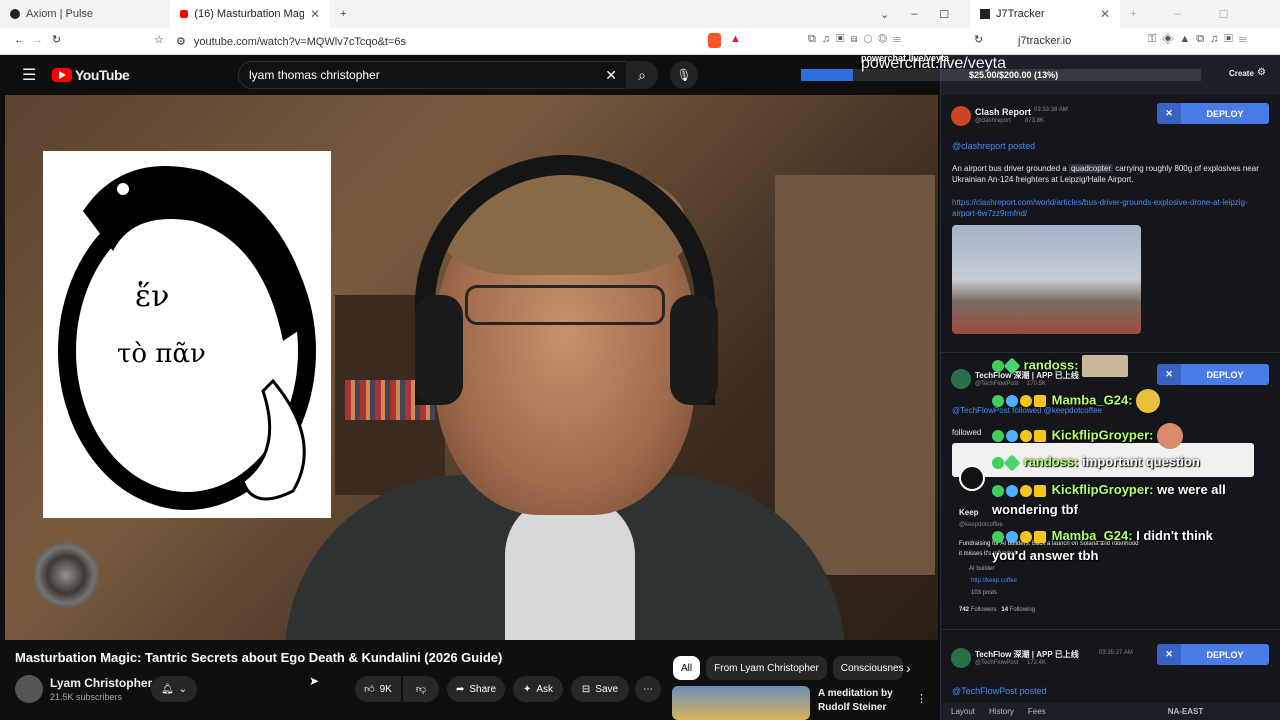 The width and height of the screenshot is (1280, 720). Describe the element at coordinates (984, 593) in the screenshot. I see `keep-posts: 103 posts` at that location.